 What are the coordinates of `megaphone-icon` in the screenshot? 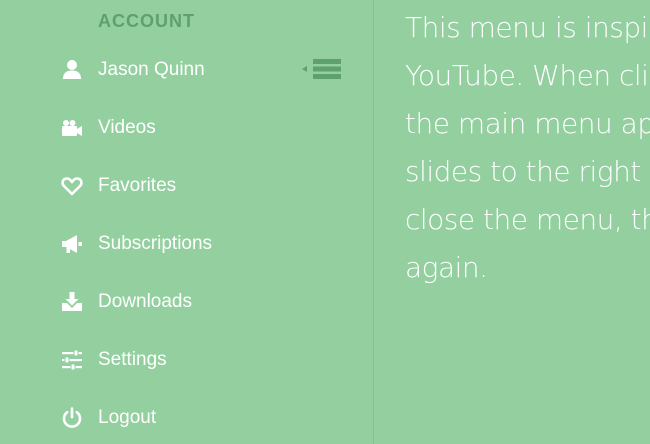 It's located at (72, 244).